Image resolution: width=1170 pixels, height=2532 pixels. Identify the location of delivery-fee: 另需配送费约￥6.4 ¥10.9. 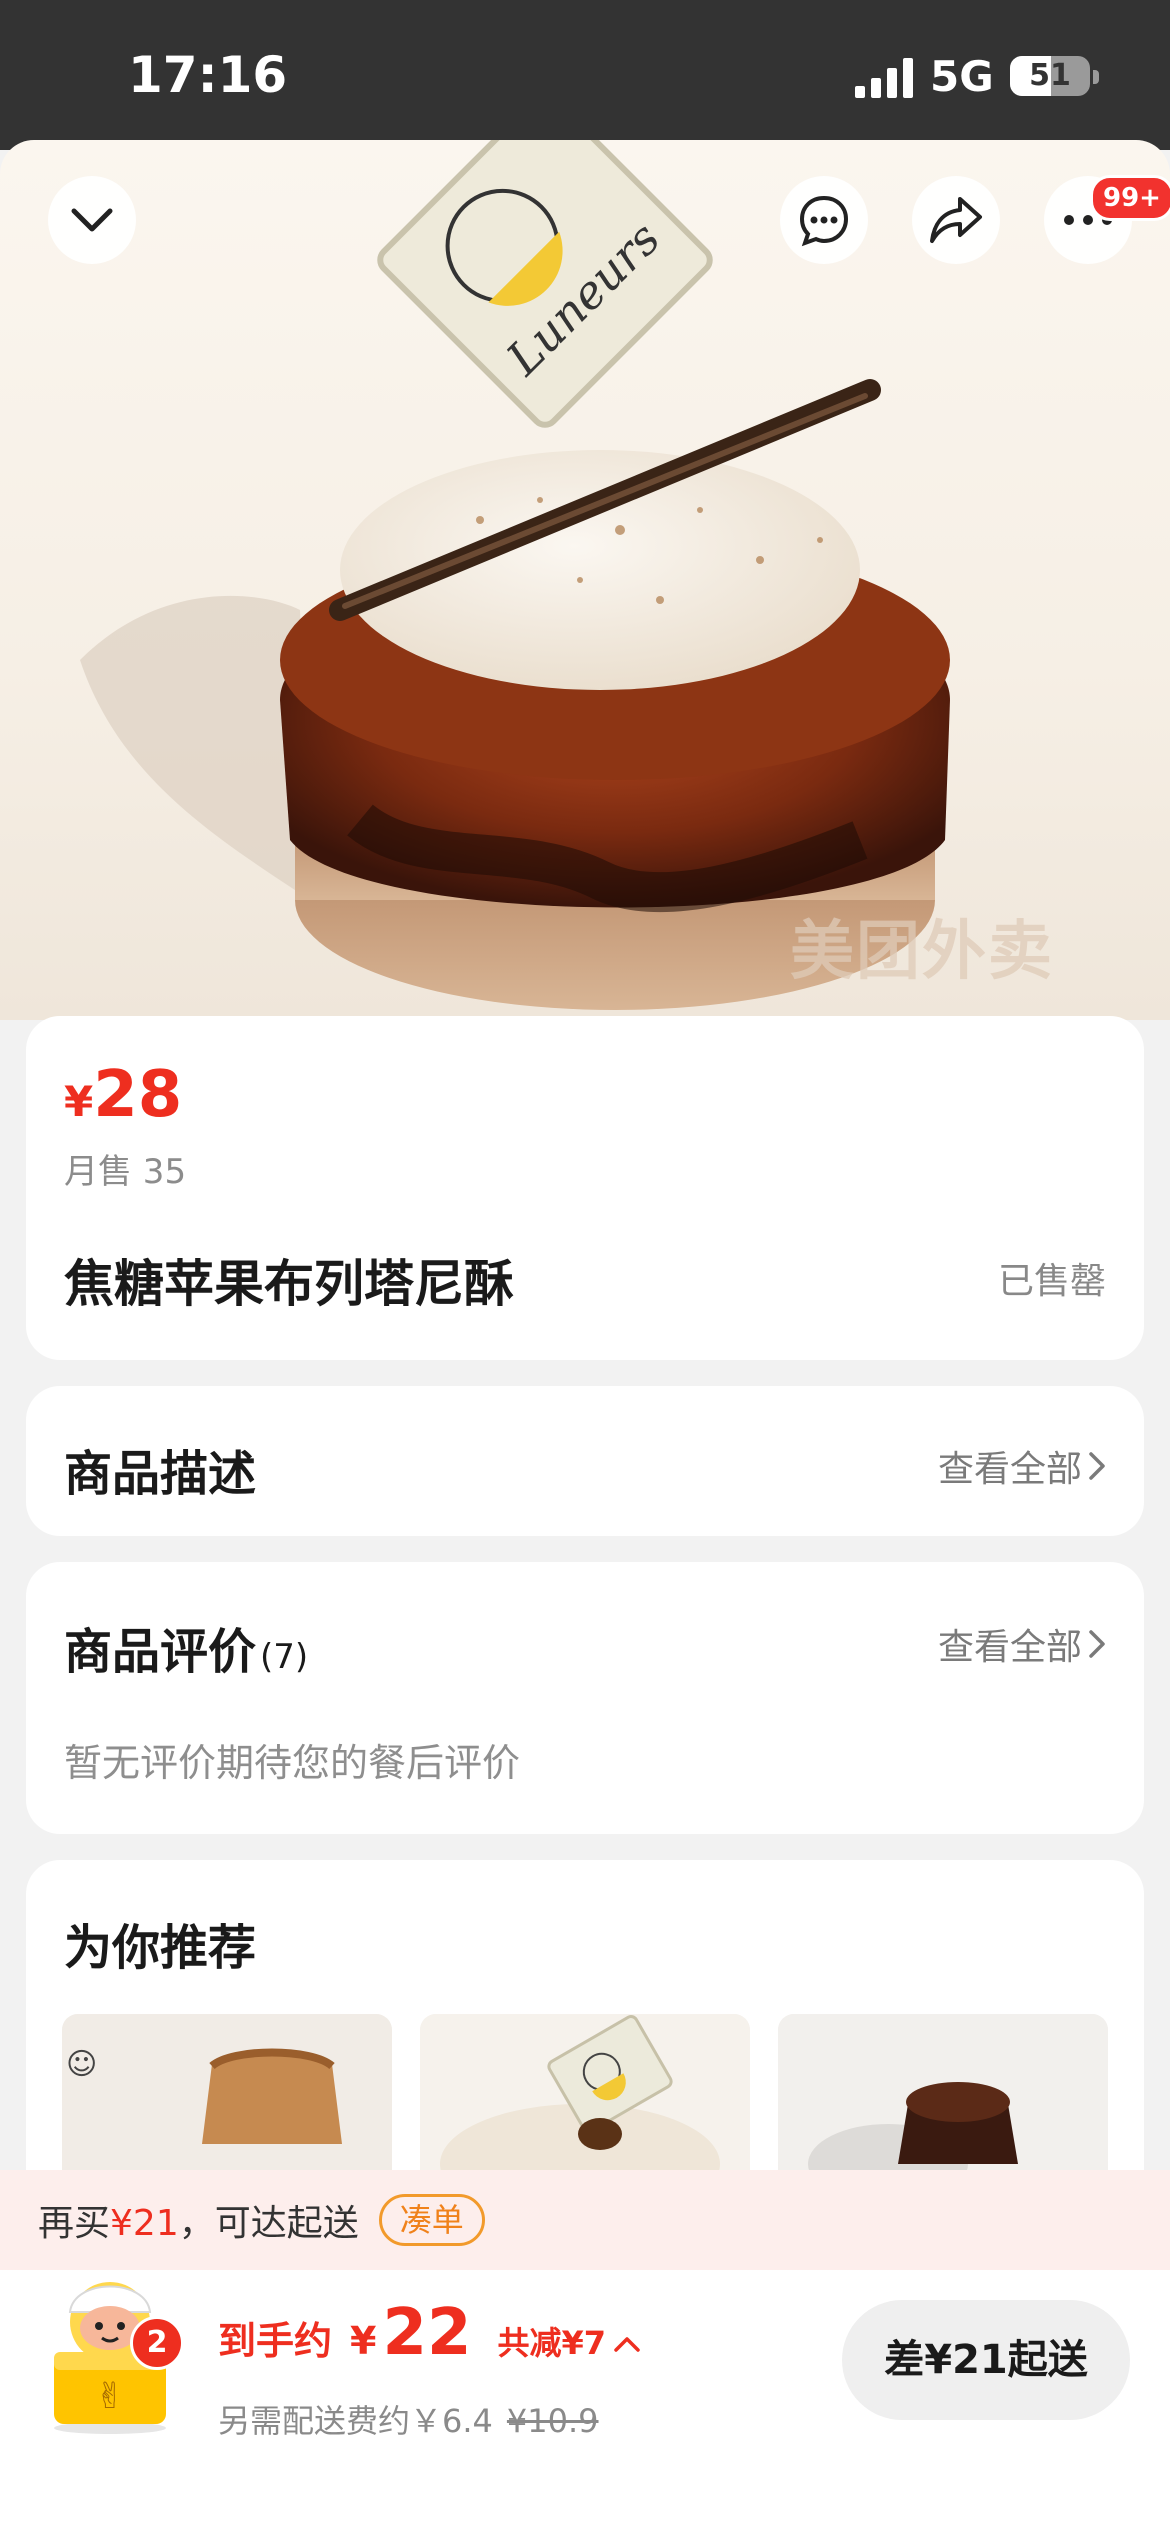
(408, 2419).